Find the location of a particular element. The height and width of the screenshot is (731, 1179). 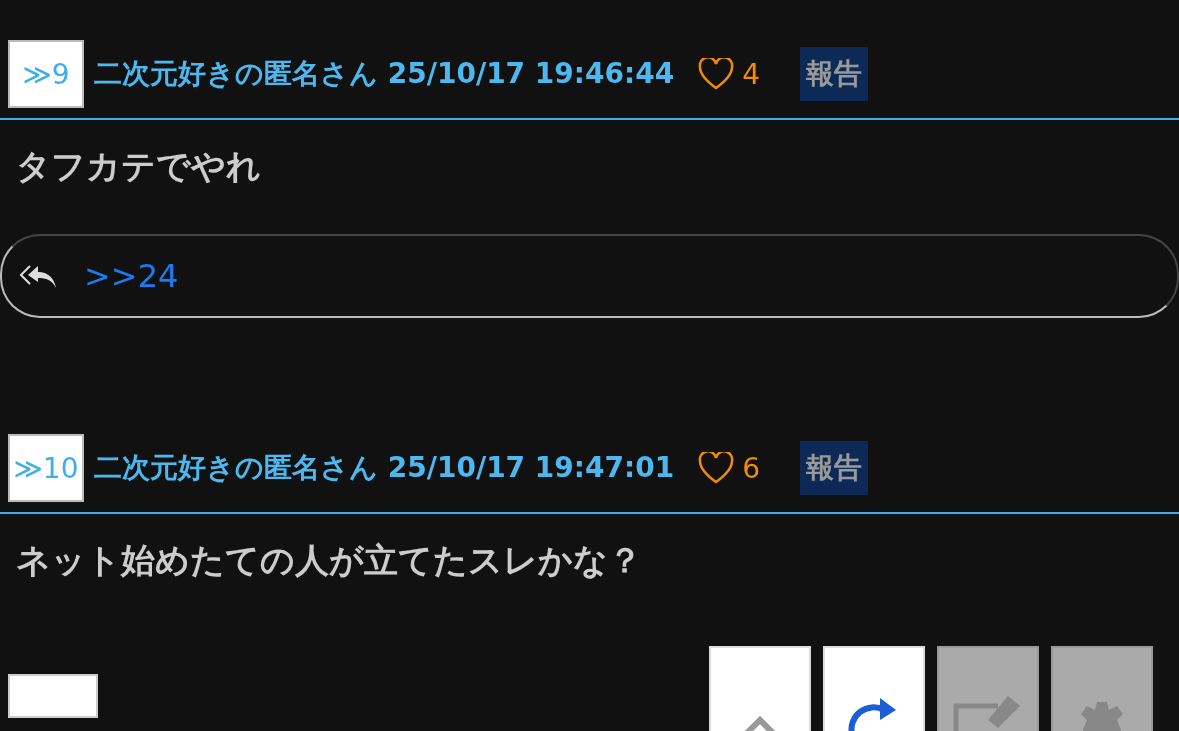

post-meta: 二次元好きの匿名さん 25/10/17 19:46:44 is located at coordinates (384, 74).